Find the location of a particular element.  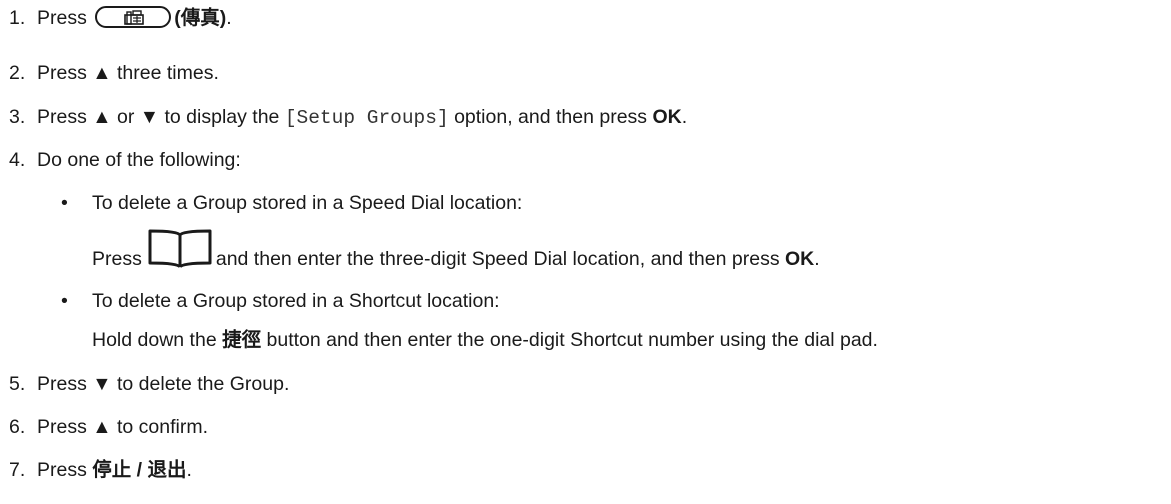

address-book-icon is located at coordinates (180, 252).